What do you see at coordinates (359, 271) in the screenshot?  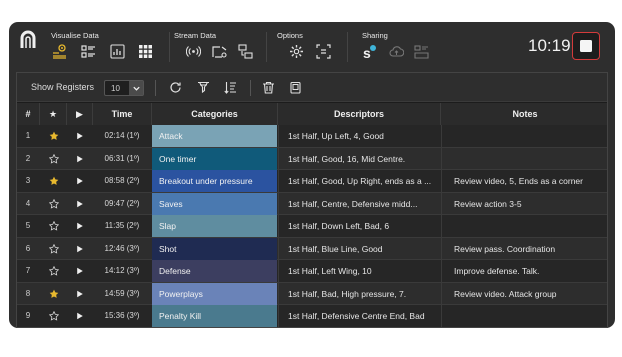 I see `row-descriptor: 1st Half, Left Wing, 10` at bounding box center [359, 271].